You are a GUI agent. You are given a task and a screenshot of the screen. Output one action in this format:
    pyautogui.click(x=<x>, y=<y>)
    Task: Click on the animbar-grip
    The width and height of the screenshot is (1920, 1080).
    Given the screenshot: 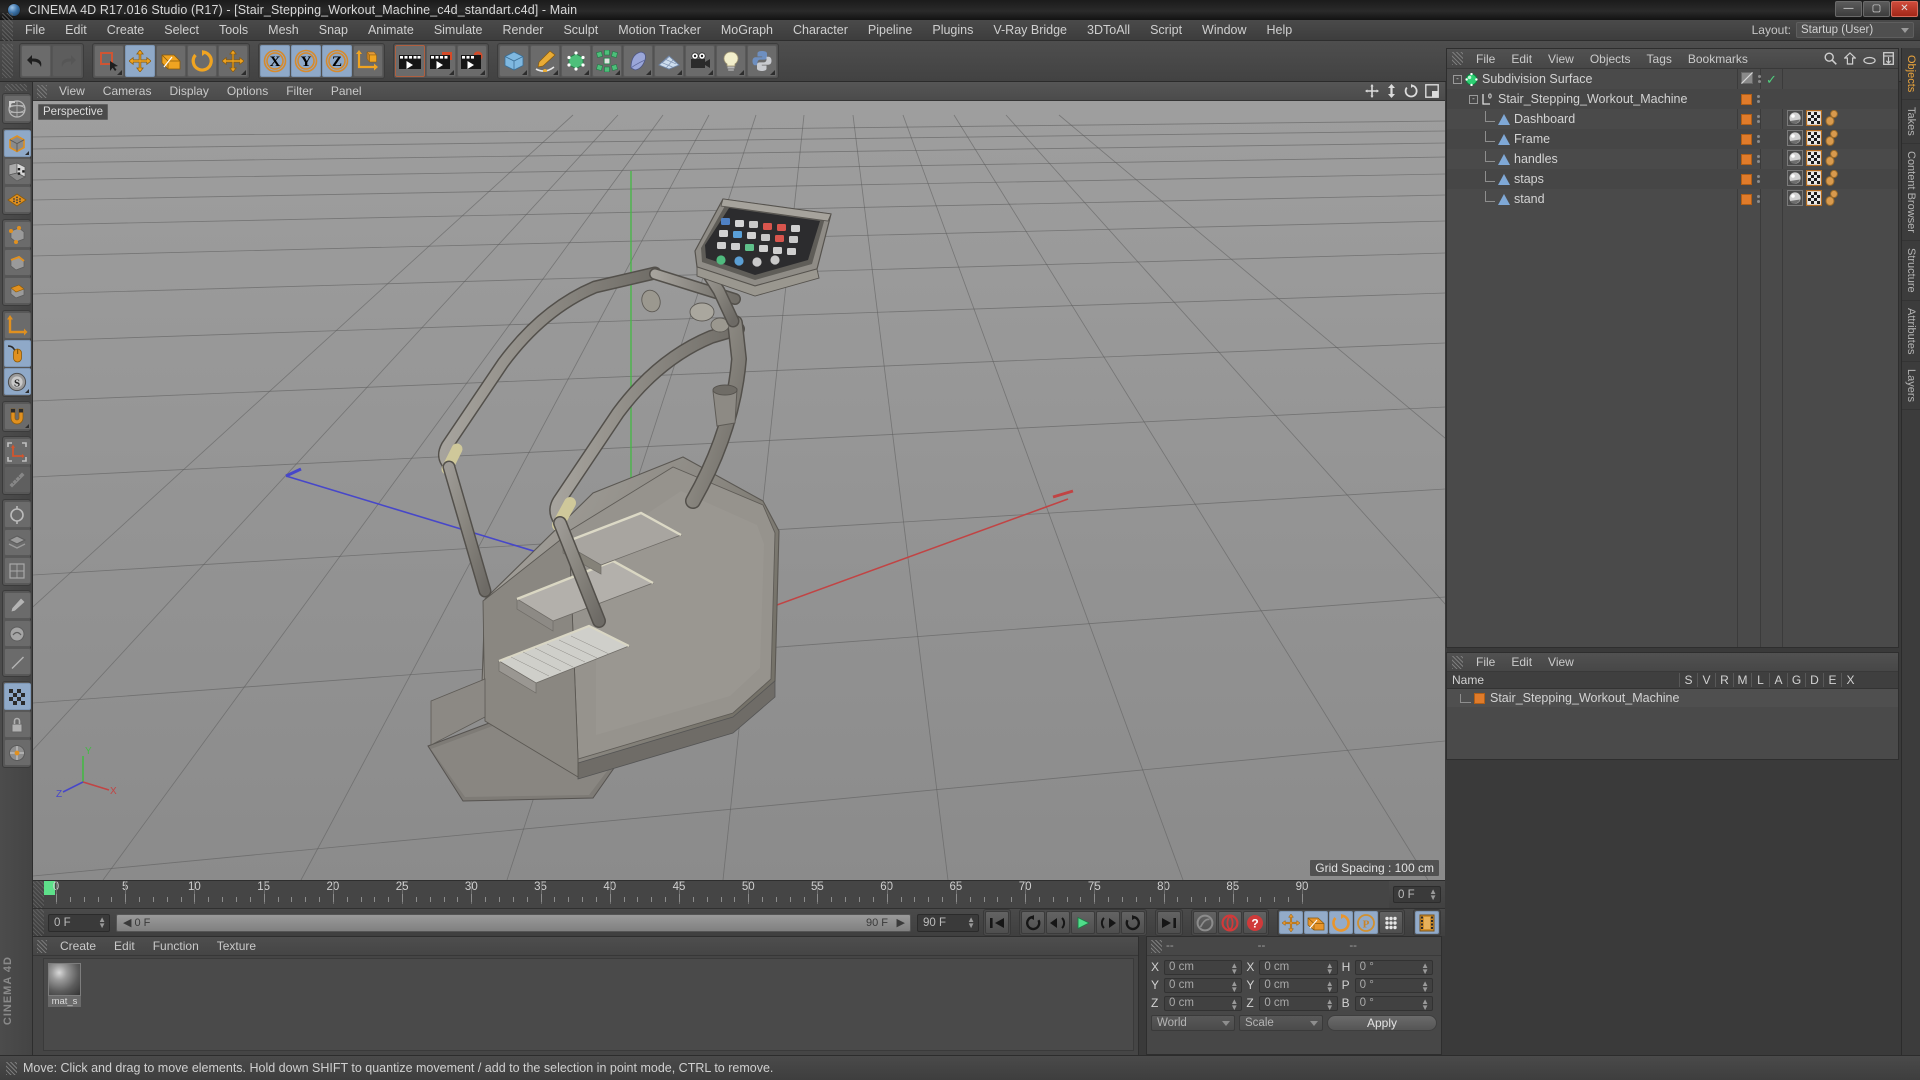 What is the action you would take?
    pyautogui.click(x=38, y=922)
    